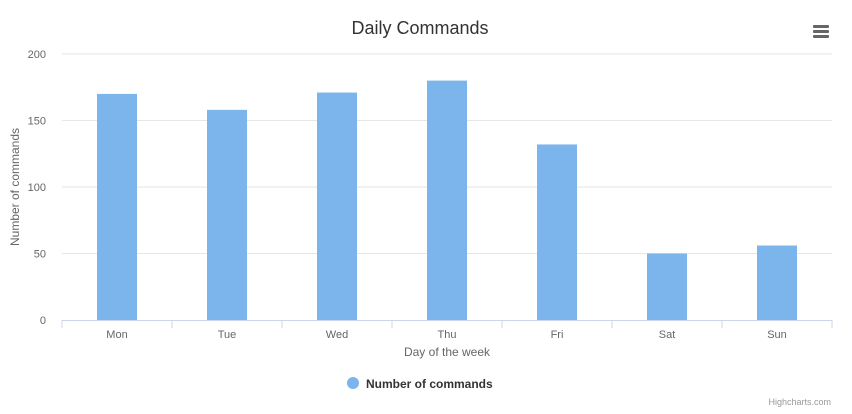 The image size is (852, 414). I want to click on x-tick-label: Mon, so click(116, 335).